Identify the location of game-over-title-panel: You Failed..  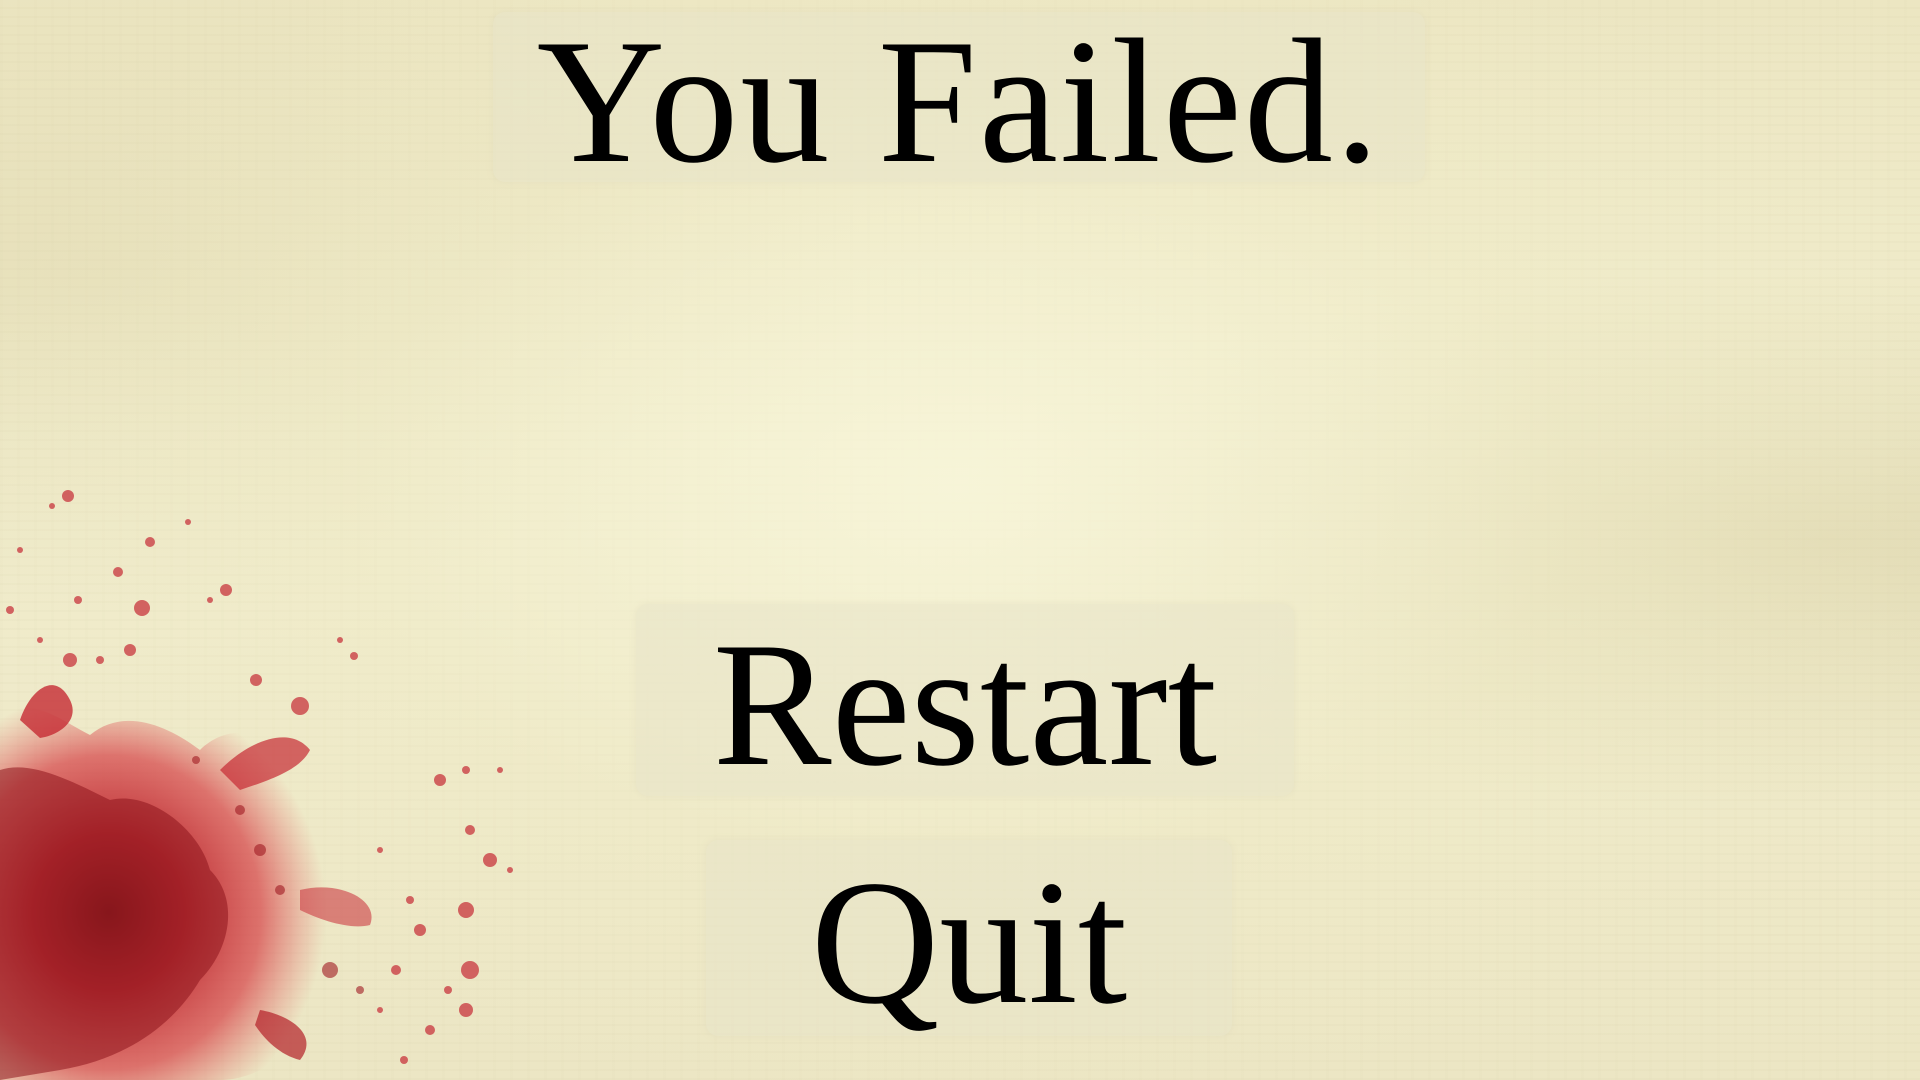
(959, 101).